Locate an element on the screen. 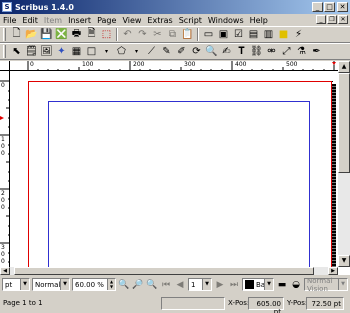  zoom-spinbox: 60.00 % ▲ ▼ is located at coordinates (94, 284).